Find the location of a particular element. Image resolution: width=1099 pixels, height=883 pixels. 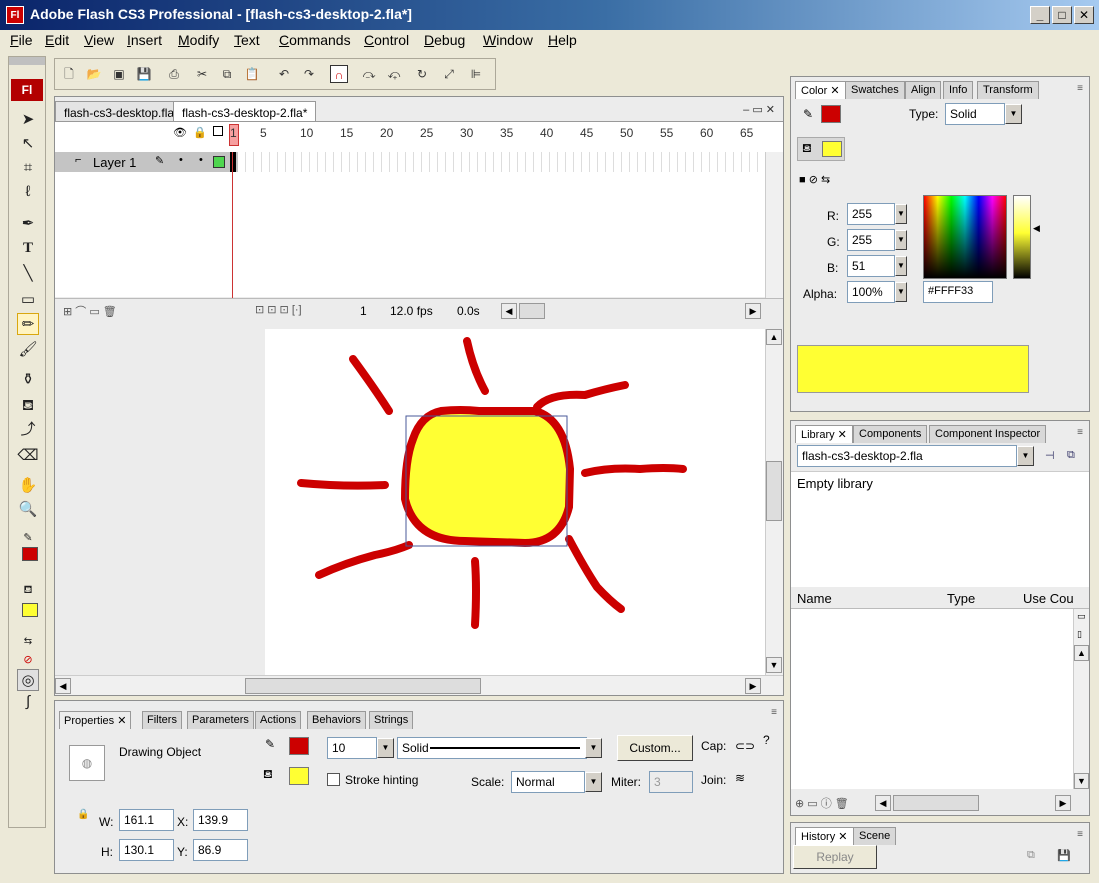

rotate-skew-icon: ↻ is located at coordinates (422, 74).